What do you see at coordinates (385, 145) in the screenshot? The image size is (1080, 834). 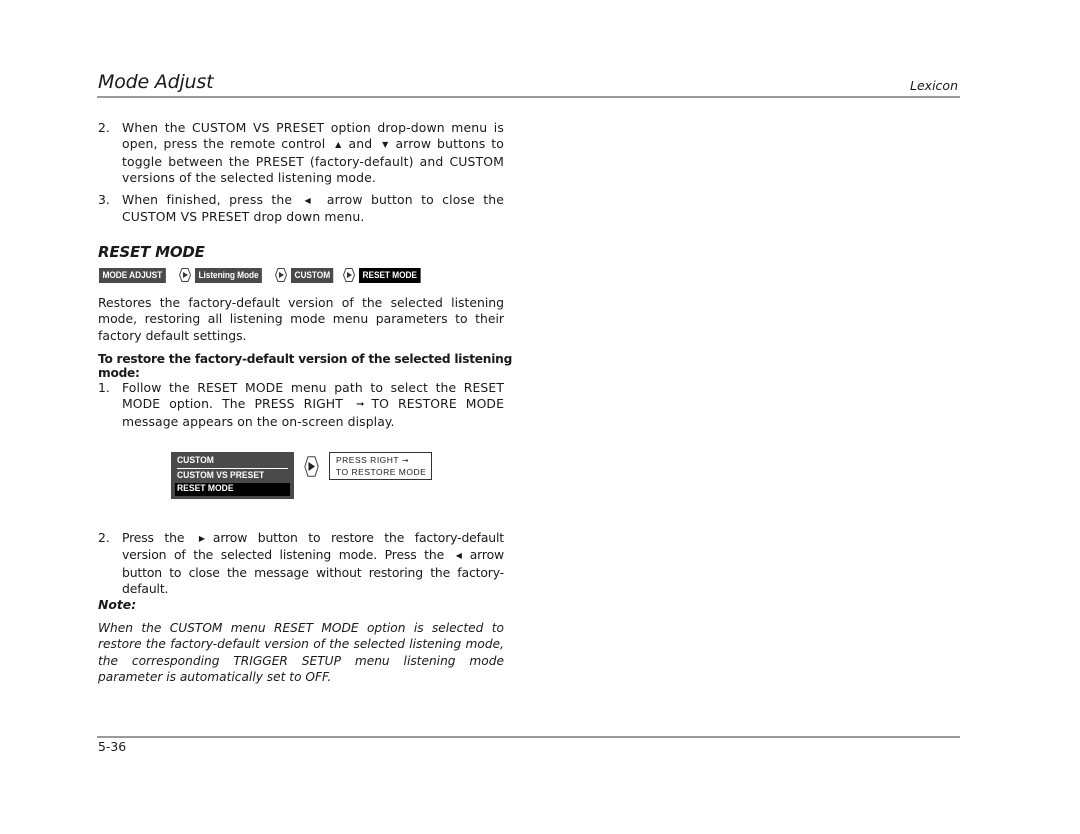 I see `down-arrow-icon: ▼` at bounding box center [385, 145].